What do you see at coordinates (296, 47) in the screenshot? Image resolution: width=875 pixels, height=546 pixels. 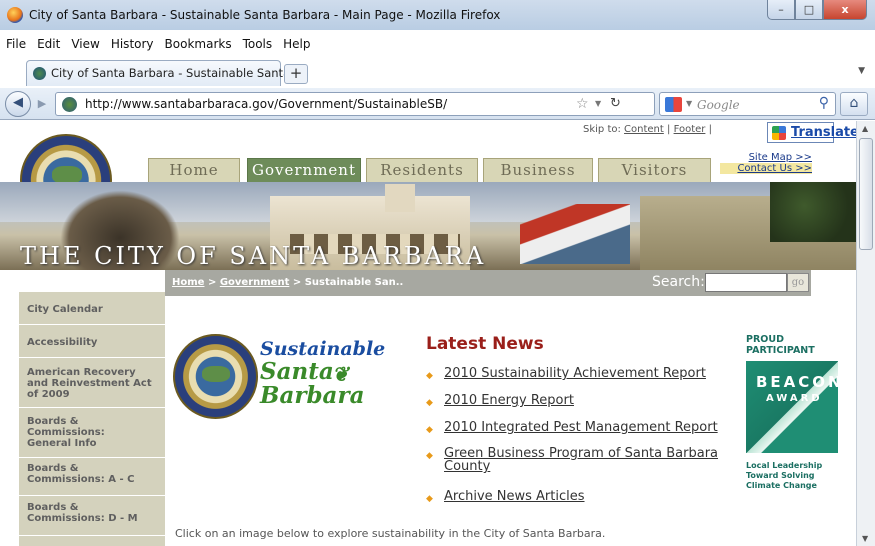 I see `menu-help: Help` at bounding box center [296, 47].